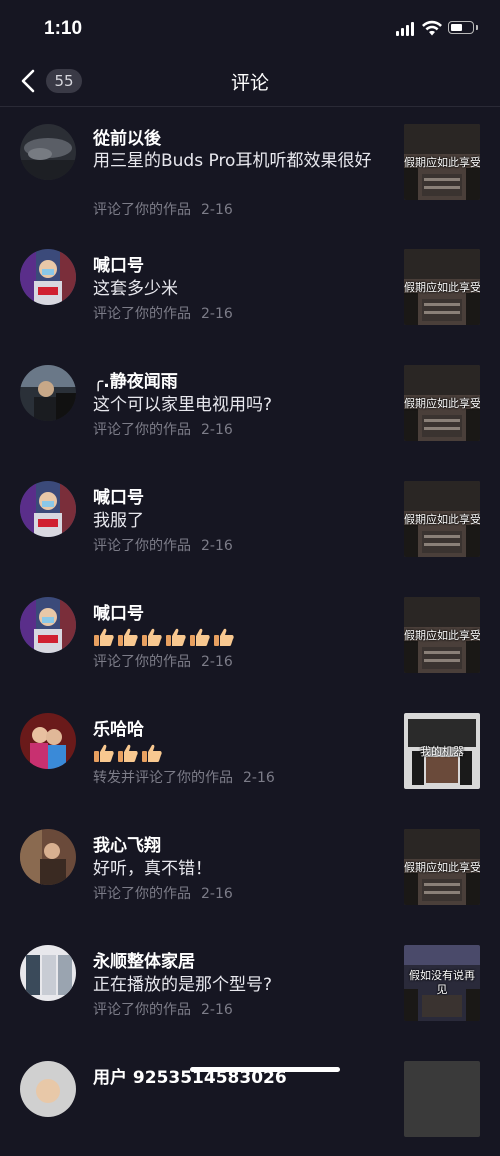 The width and height of the screenshot is (500, 1156). What do you see at coordinates (442, 1099) in the screenshot?
I see `video-thumbnail` at bounding box center [442, 1099].